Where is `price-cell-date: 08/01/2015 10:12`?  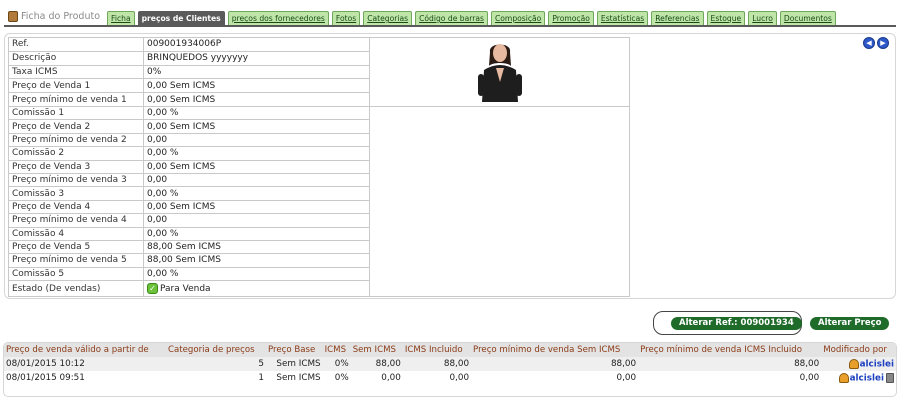
price-cell-date: 08/01/2015 10:12 is located at coordinates (85, 364).